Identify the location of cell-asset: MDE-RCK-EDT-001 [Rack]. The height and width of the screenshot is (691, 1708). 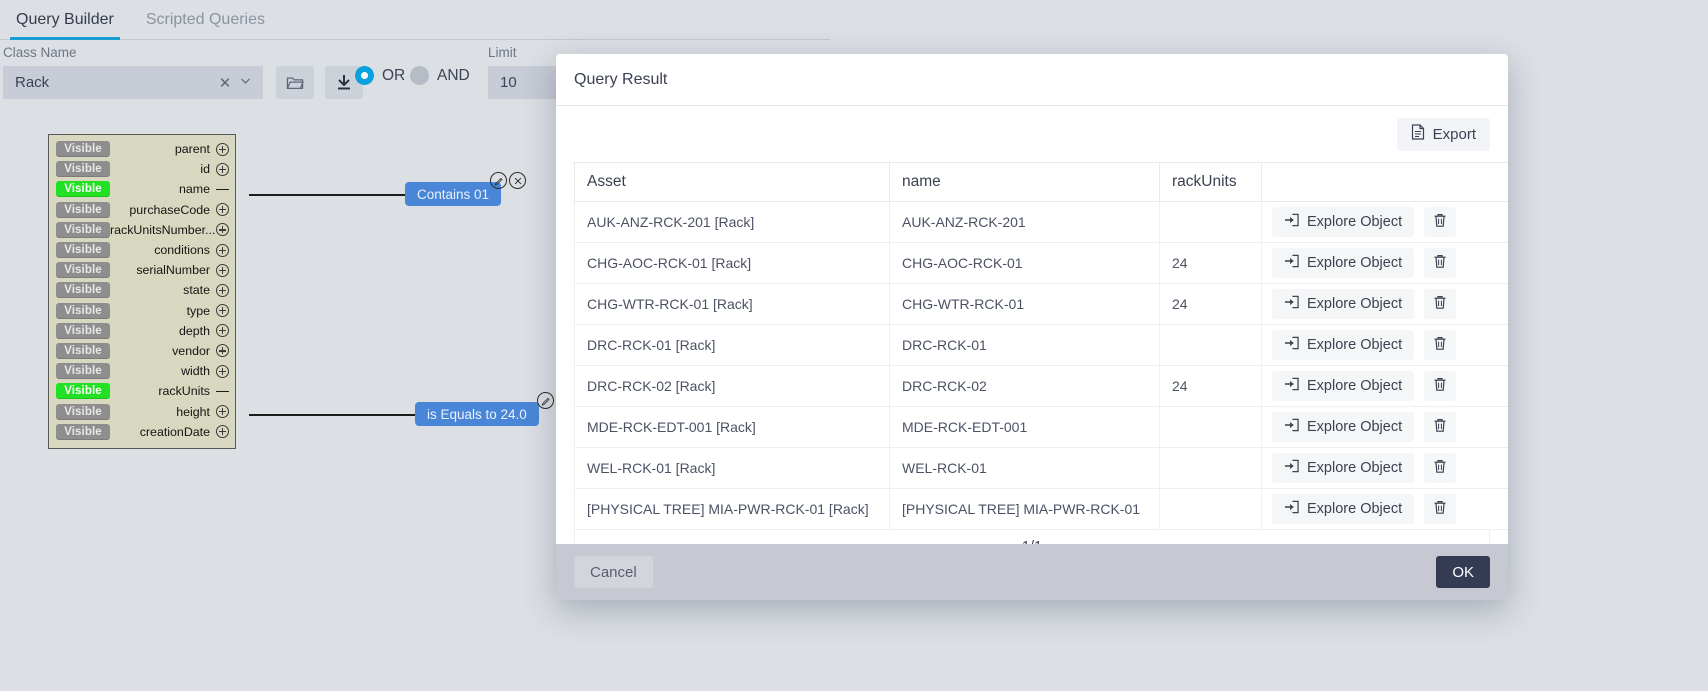
(732, 427).